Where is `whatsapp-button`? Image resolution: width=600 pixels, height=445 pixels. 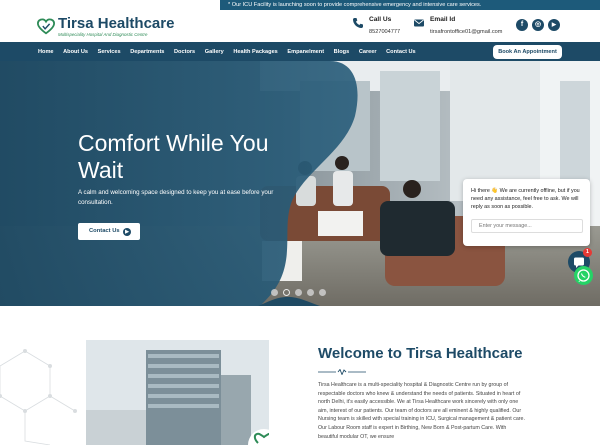
whatsapp-button is located at coordinates (583, 275).